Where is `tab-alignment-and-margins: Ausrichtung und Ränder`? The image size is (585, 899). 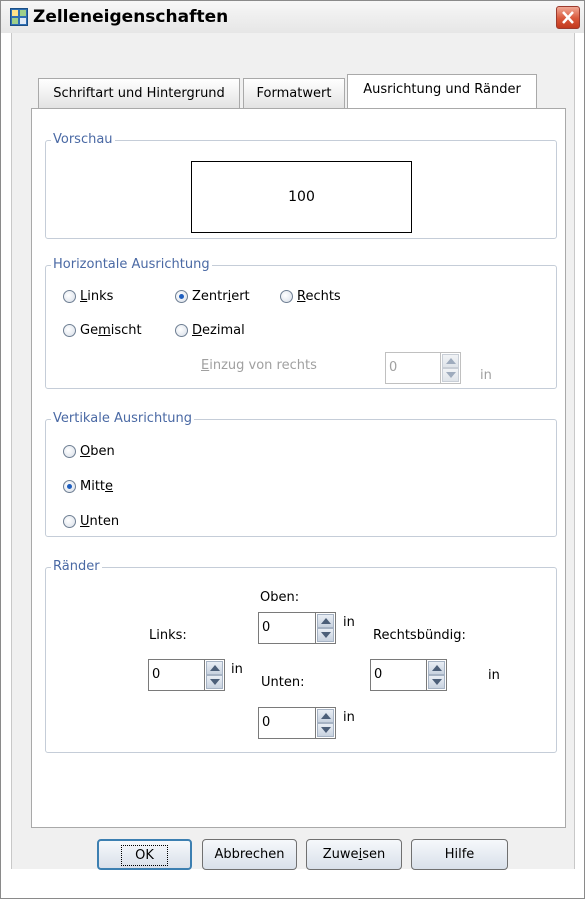
tab-alignment-and-margins: Ausrichtung und Ränder is located at coordinates (442, 91).